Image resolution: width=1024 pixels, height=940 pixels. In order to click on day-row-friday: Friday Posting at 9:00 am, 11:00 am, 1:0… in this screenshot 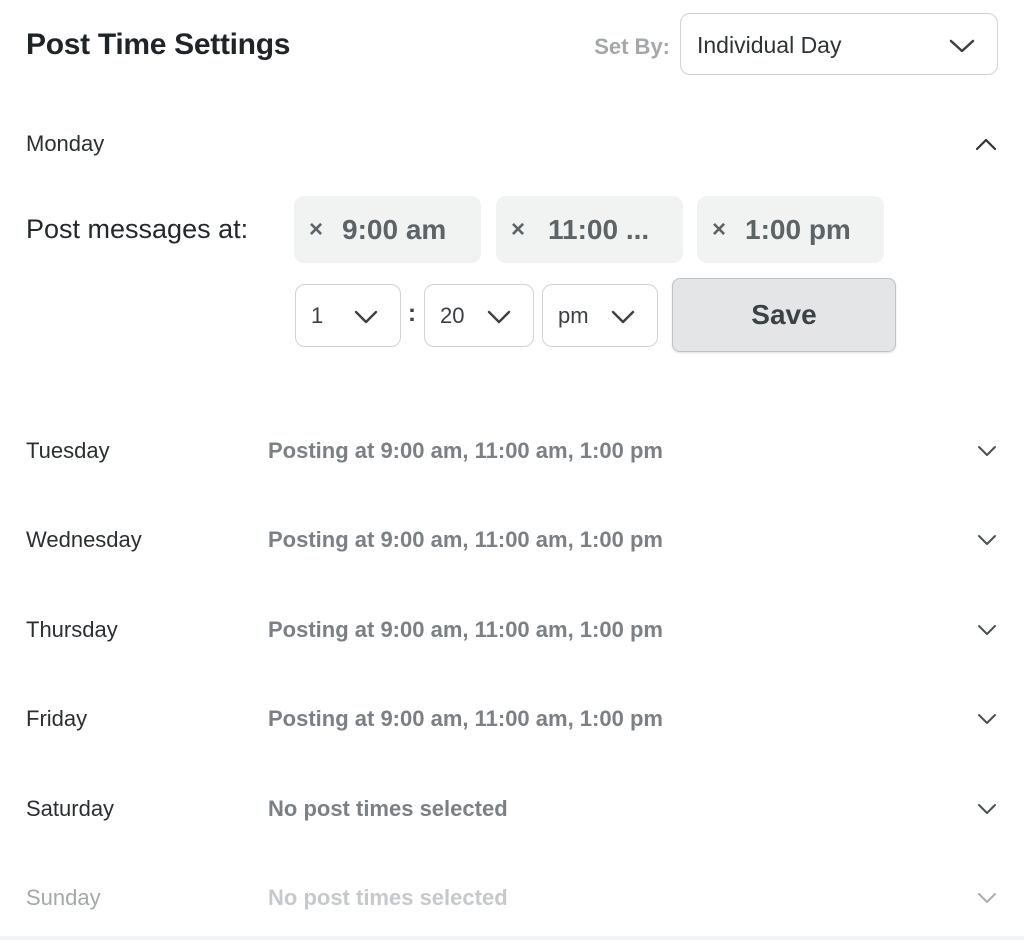, I will do `click(512, 719)`.